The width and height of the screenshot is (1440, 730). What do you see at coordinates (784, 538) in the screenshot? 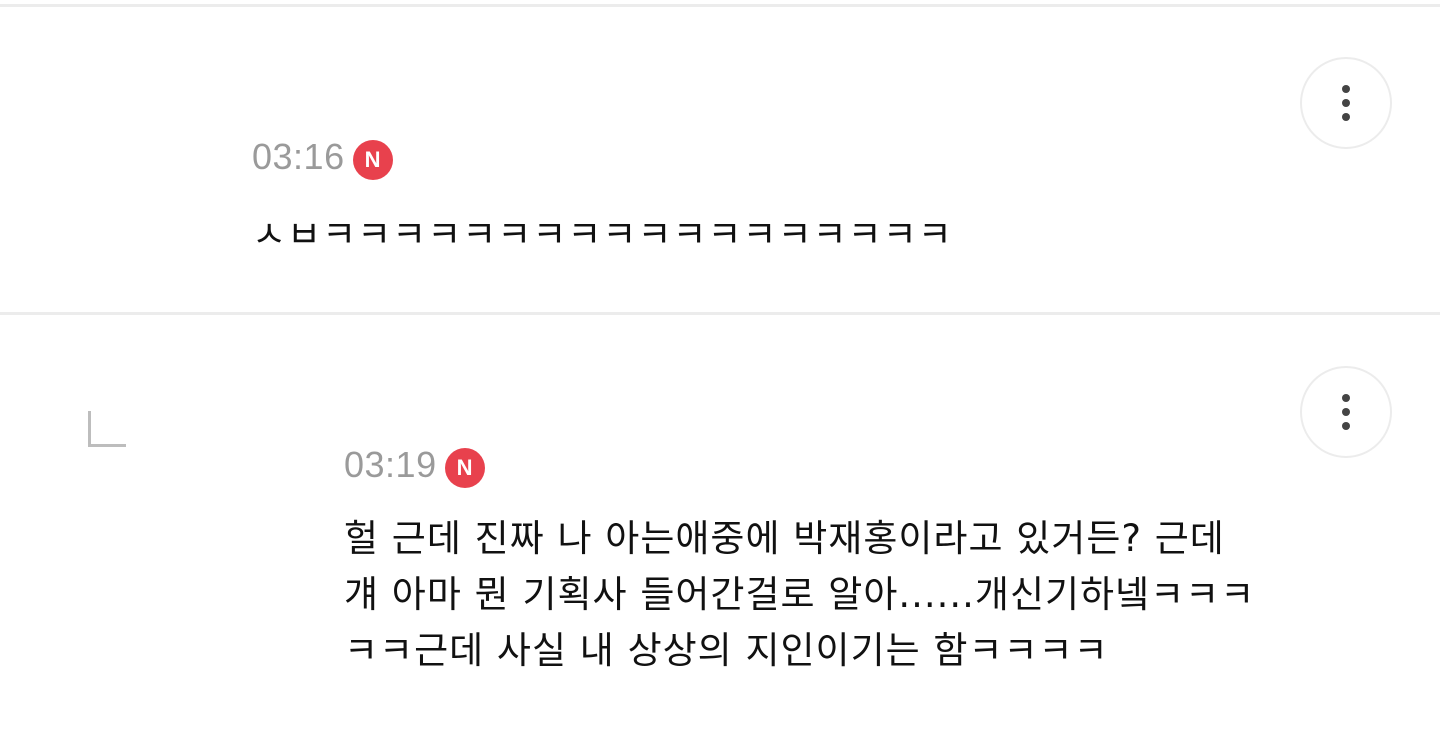
I see `comment-text-line: 헐 근데 진짜 나 아는애중에 박재홍이라고 있거든? 근데` at bounding box center [784, 538].